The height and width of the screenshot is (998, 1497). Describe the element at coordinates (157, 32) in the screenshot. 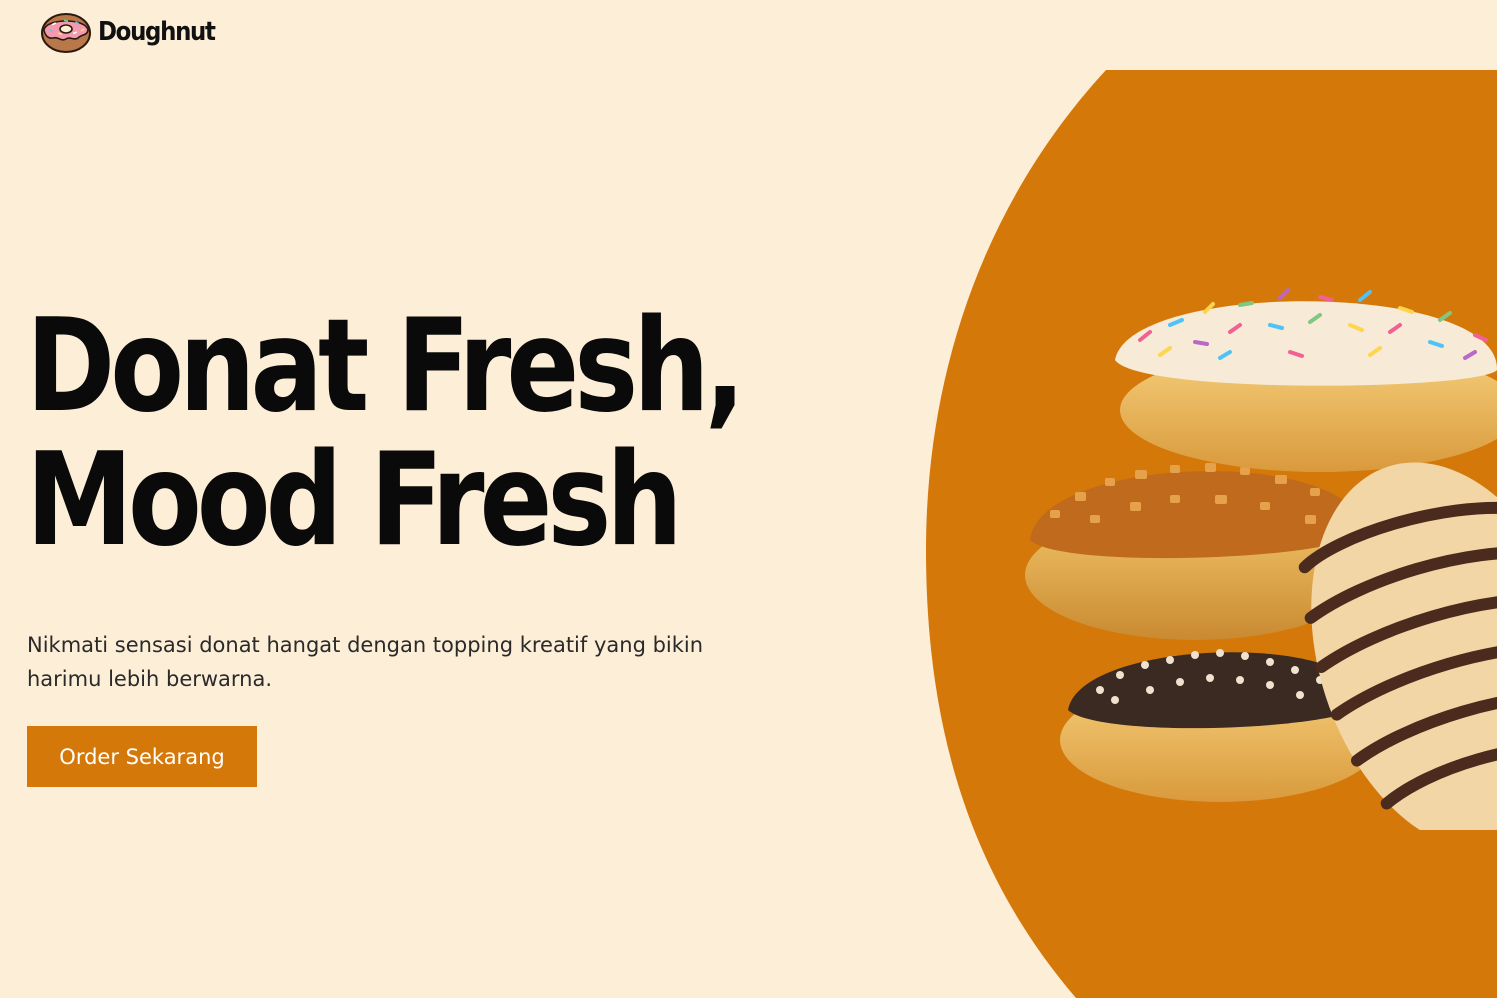

I see `brand-name: Doughnut` at that location.